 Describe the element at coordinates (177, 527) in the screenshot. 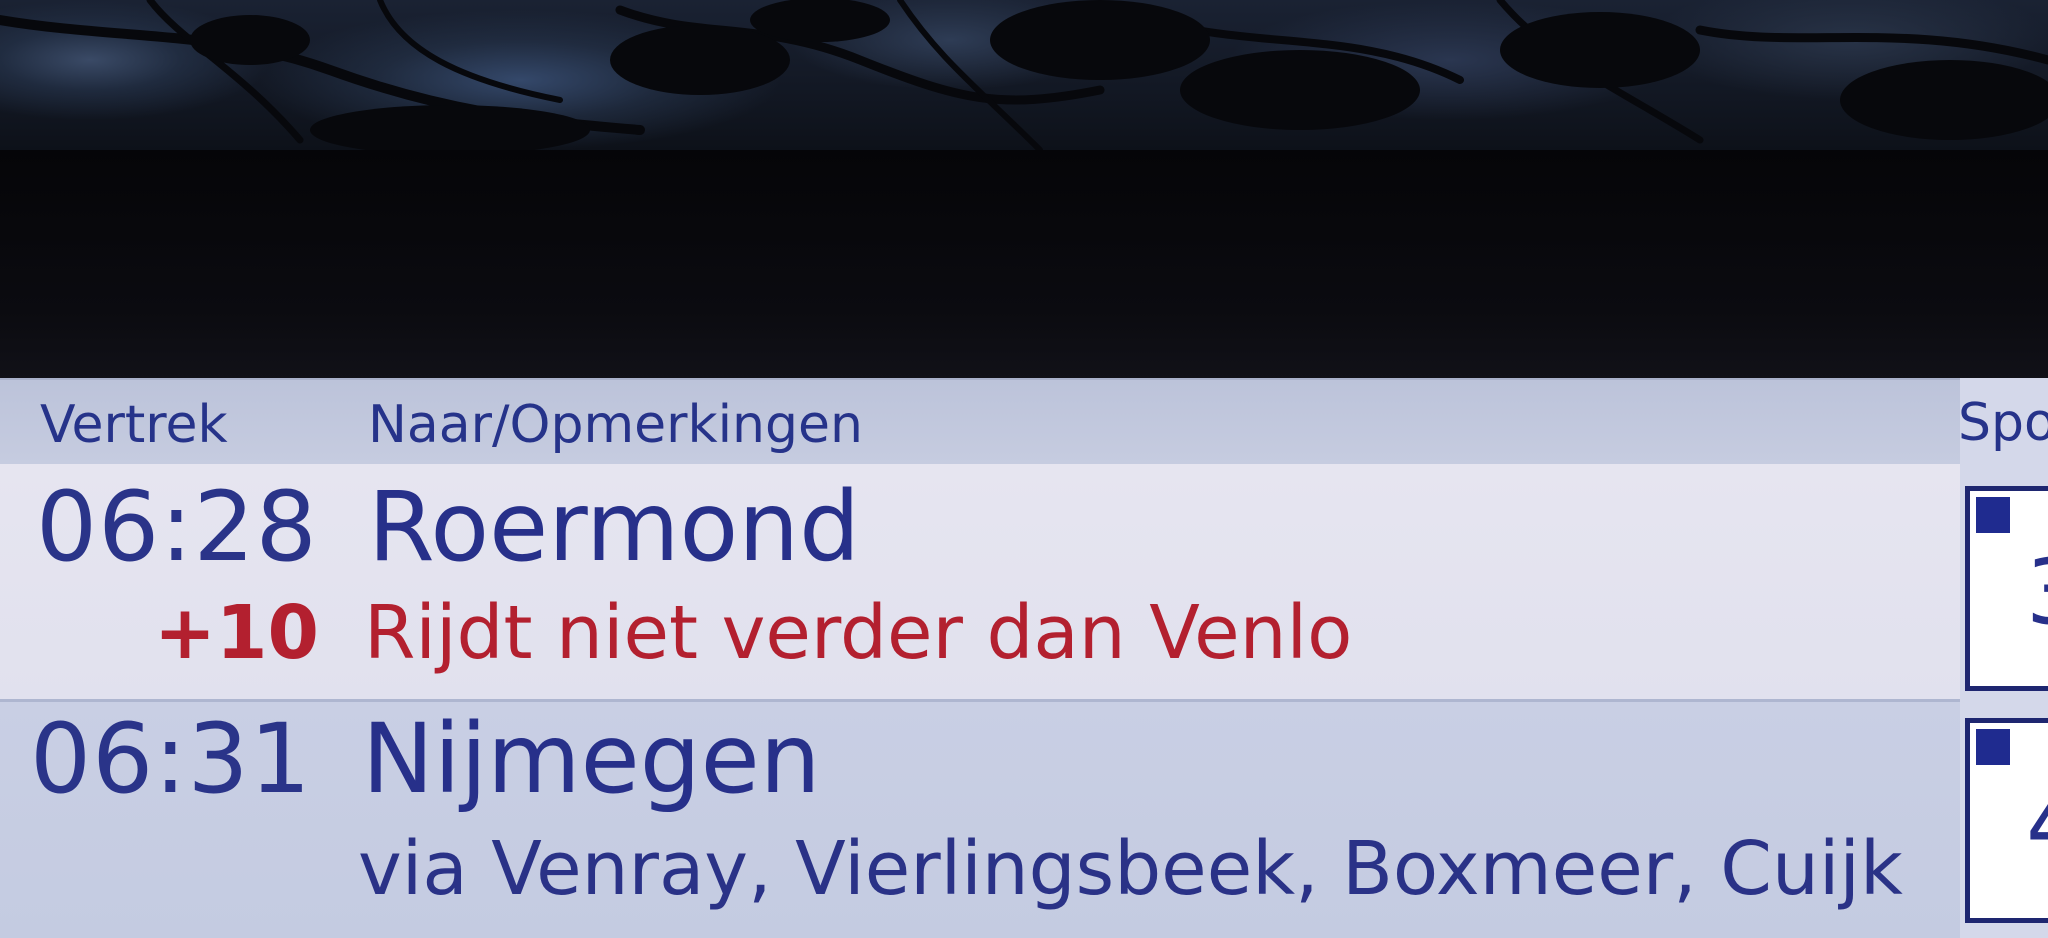

I see `departure-time: 06:28` at that location.